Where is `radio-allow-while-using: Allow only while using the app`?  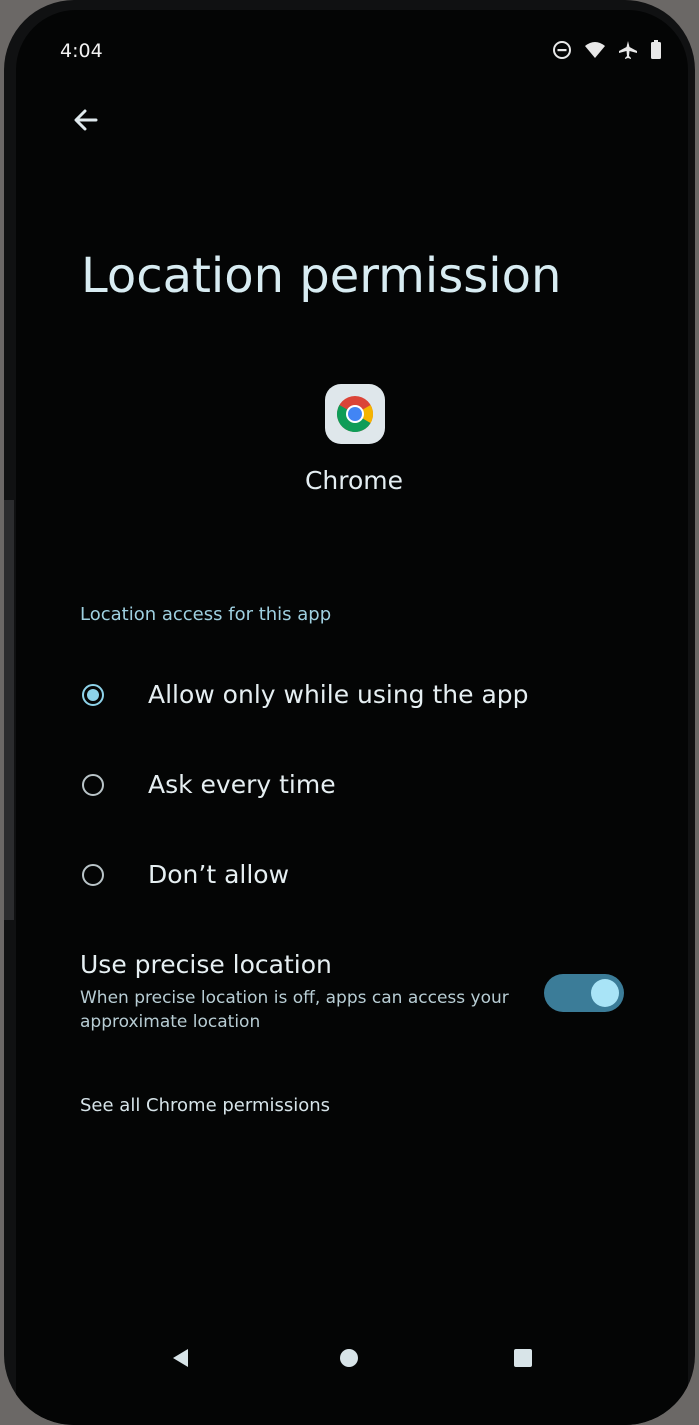
radio-allow-while-using: Allow only while using the app is located at coordinates (305, 694).